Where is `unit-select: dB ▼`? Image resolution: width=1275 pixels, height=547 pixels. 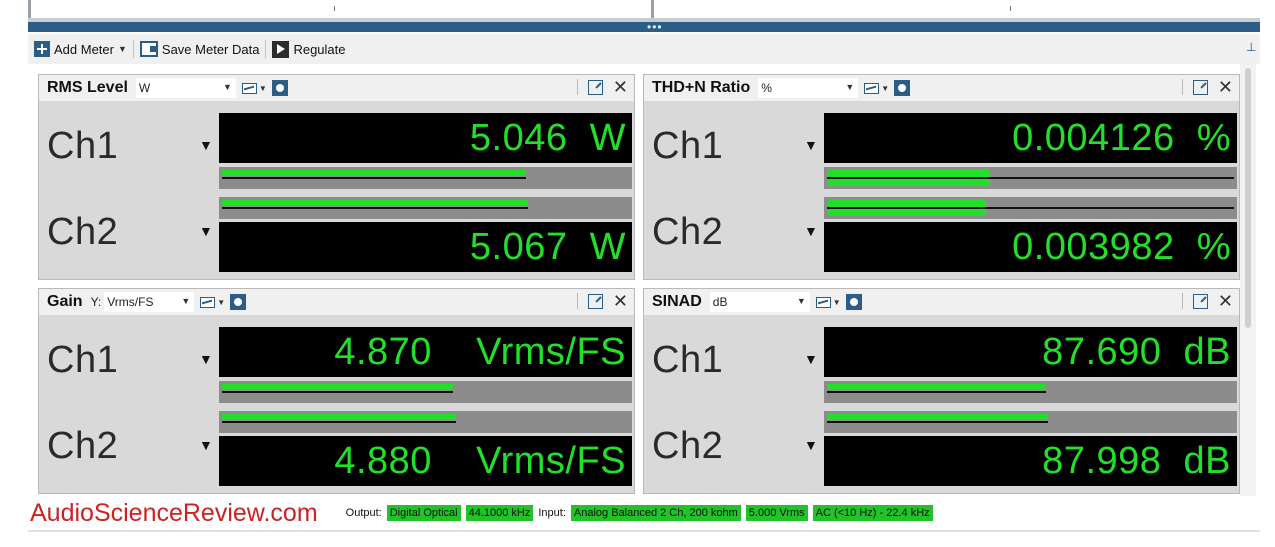
unit-select: dB ▼ is located at coordinates (759, 302).